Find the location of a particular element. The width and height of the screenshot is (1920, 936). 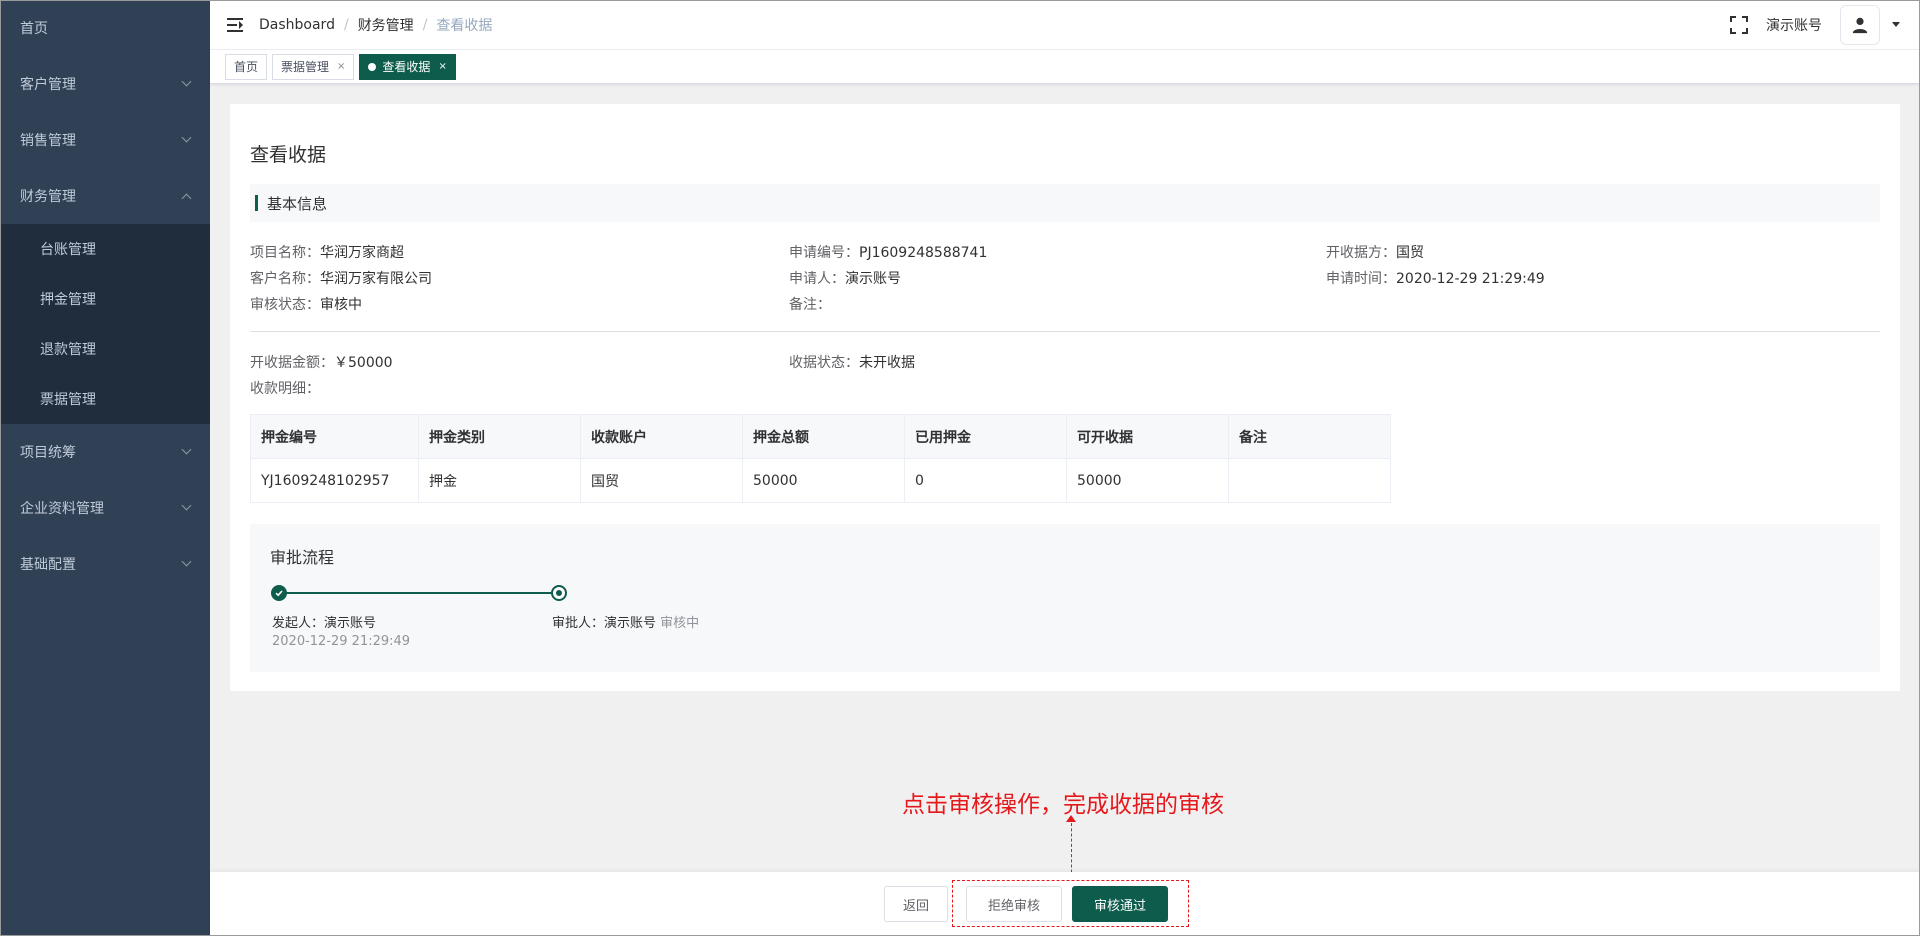

sidebar-item-refund: 退款管理 is located at coordinates (105, 349).